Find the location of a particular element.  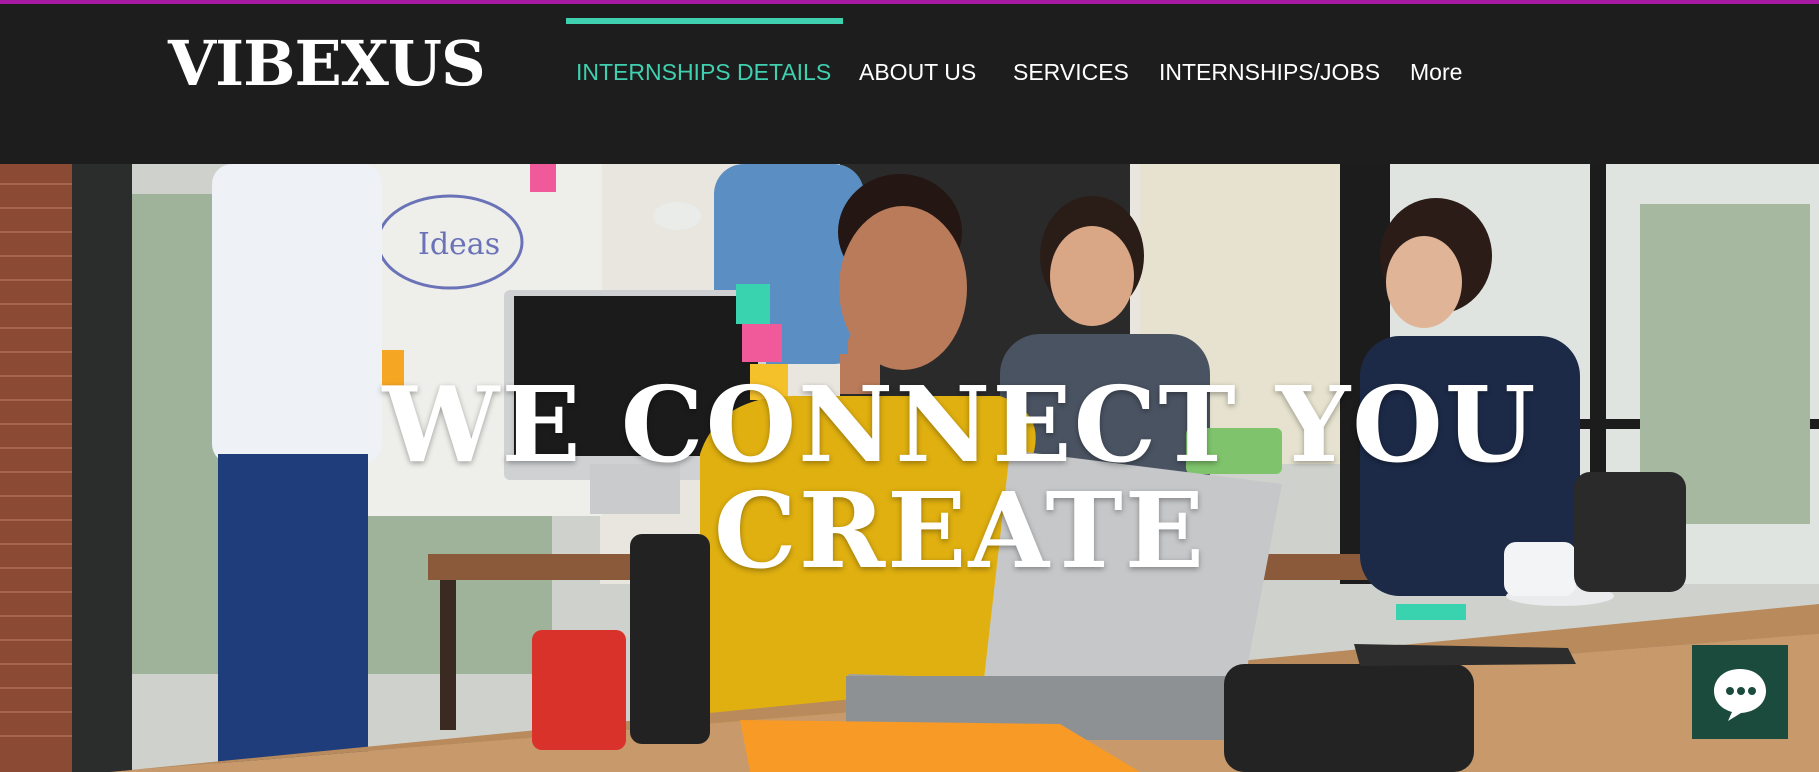

chat-button is located at coordinates (1740, 692).